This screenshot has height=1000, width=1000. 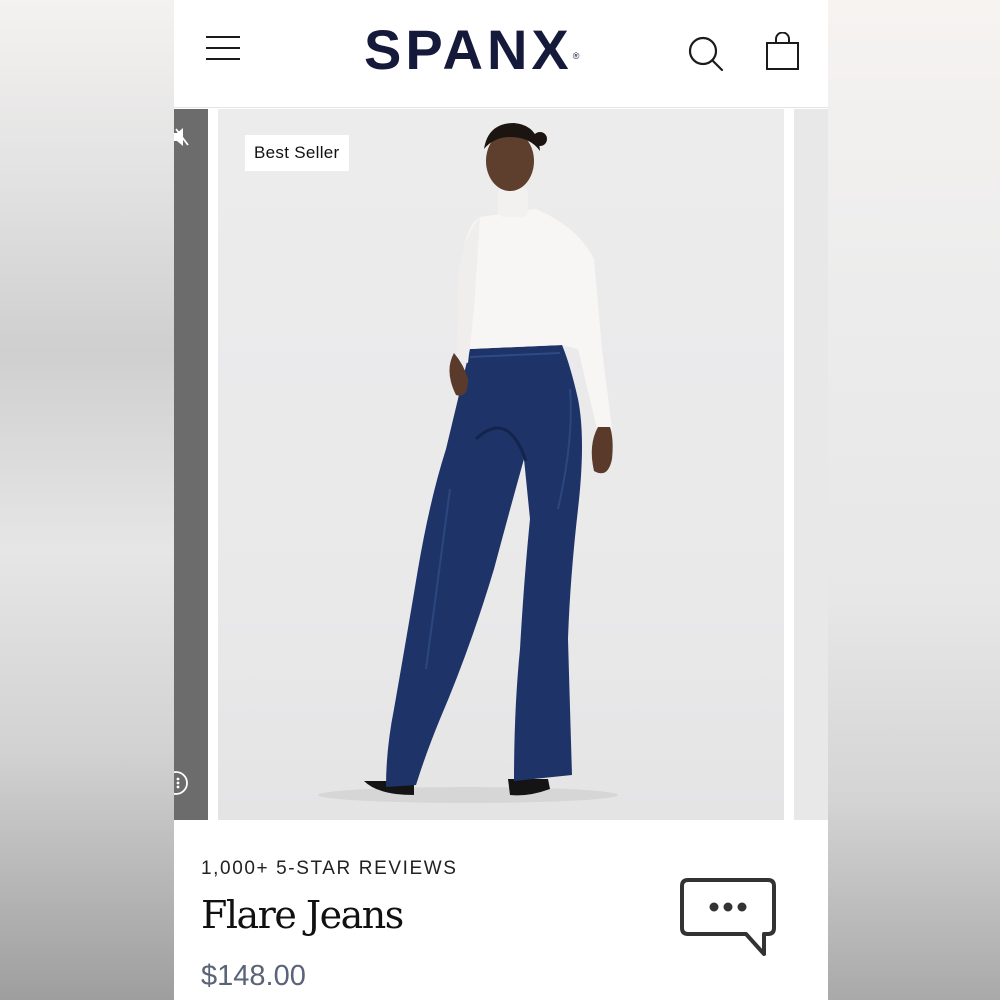 I want to click on product-title: Flare Jeans, so click(x=302, y=915).